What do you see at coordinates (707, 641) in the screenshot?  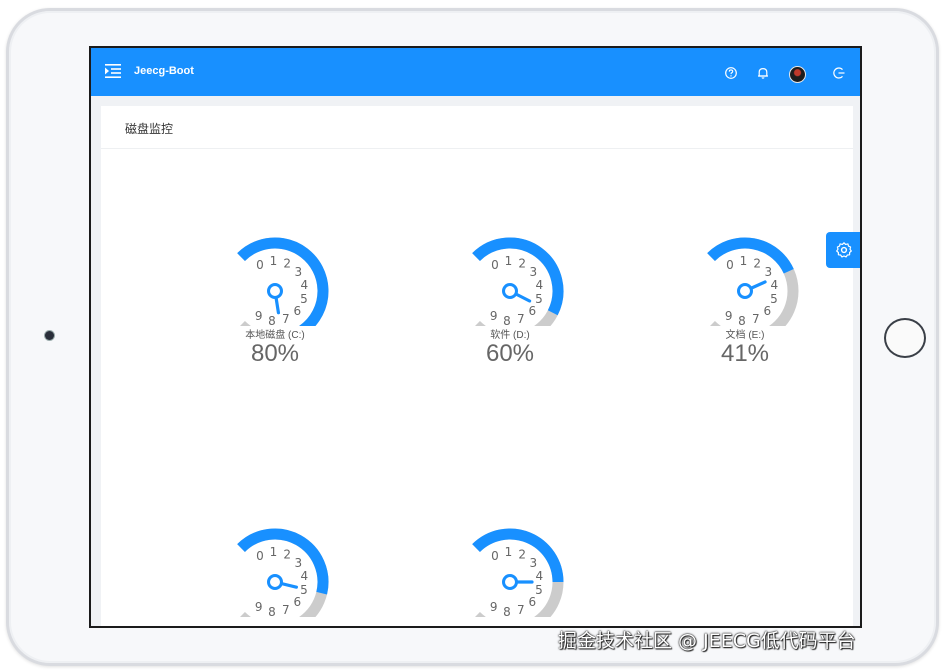 I see `watermark: 掘金技术社区 @ JEECG低代码平台` at bounding box center [707, 641].